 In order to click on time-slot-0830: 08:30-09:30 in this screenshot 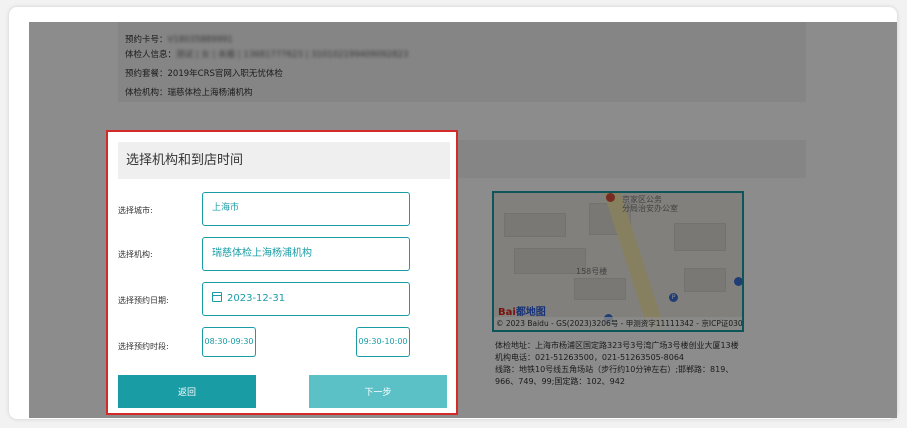, I will do `click(229, 342)`.